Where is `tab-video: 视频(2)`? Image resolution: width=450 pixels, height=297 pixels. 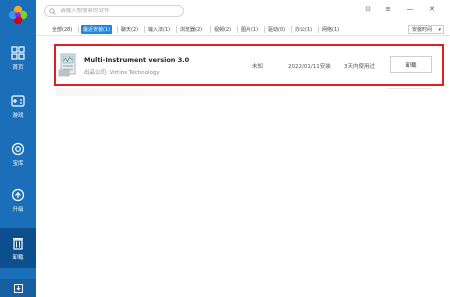
tab-video: 视频(2) is located at coordinates (222, 29).